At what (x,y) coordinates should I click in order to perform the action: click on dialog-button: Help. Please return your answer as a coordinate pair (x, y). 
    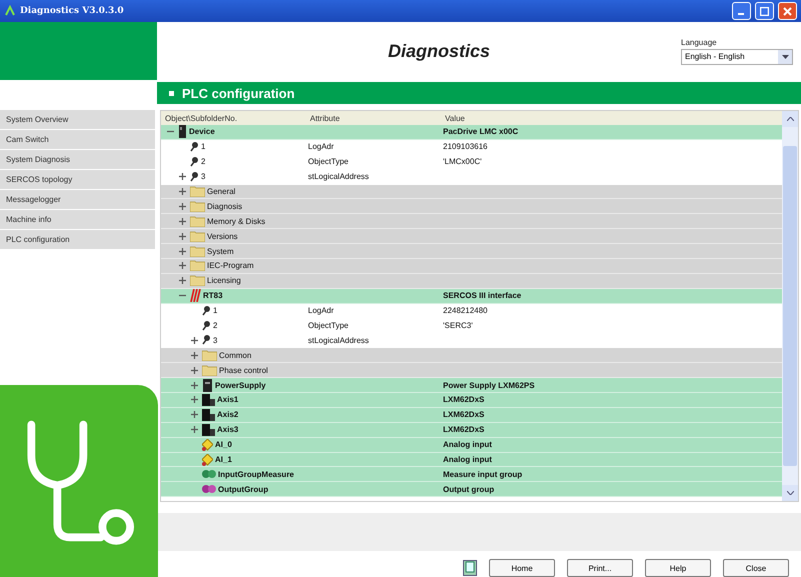
    Looking at the image, I should click on (678, 568).